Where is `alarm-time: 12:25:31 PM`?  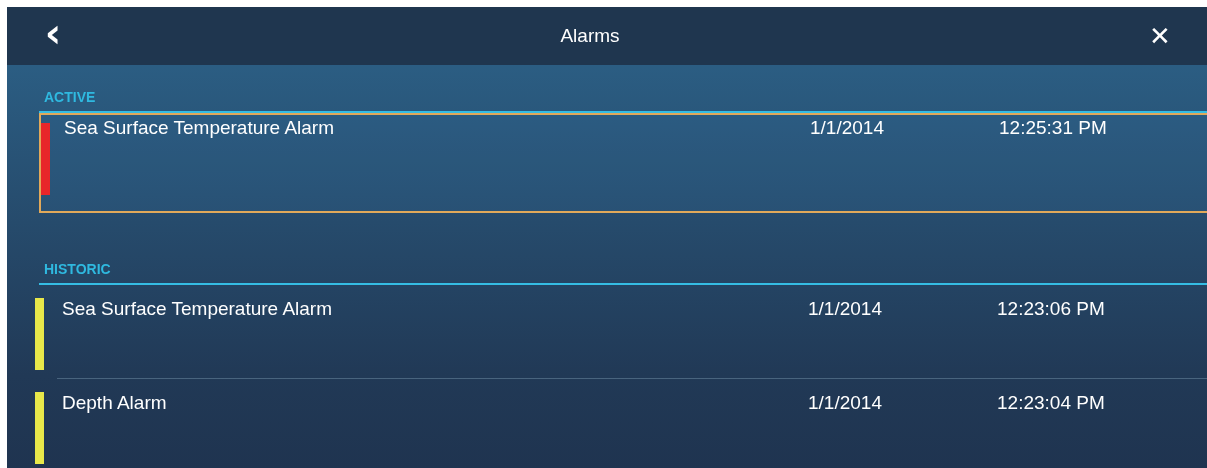 alarm-time: 12:25:31 PM is located at coordinates (1053, 128).